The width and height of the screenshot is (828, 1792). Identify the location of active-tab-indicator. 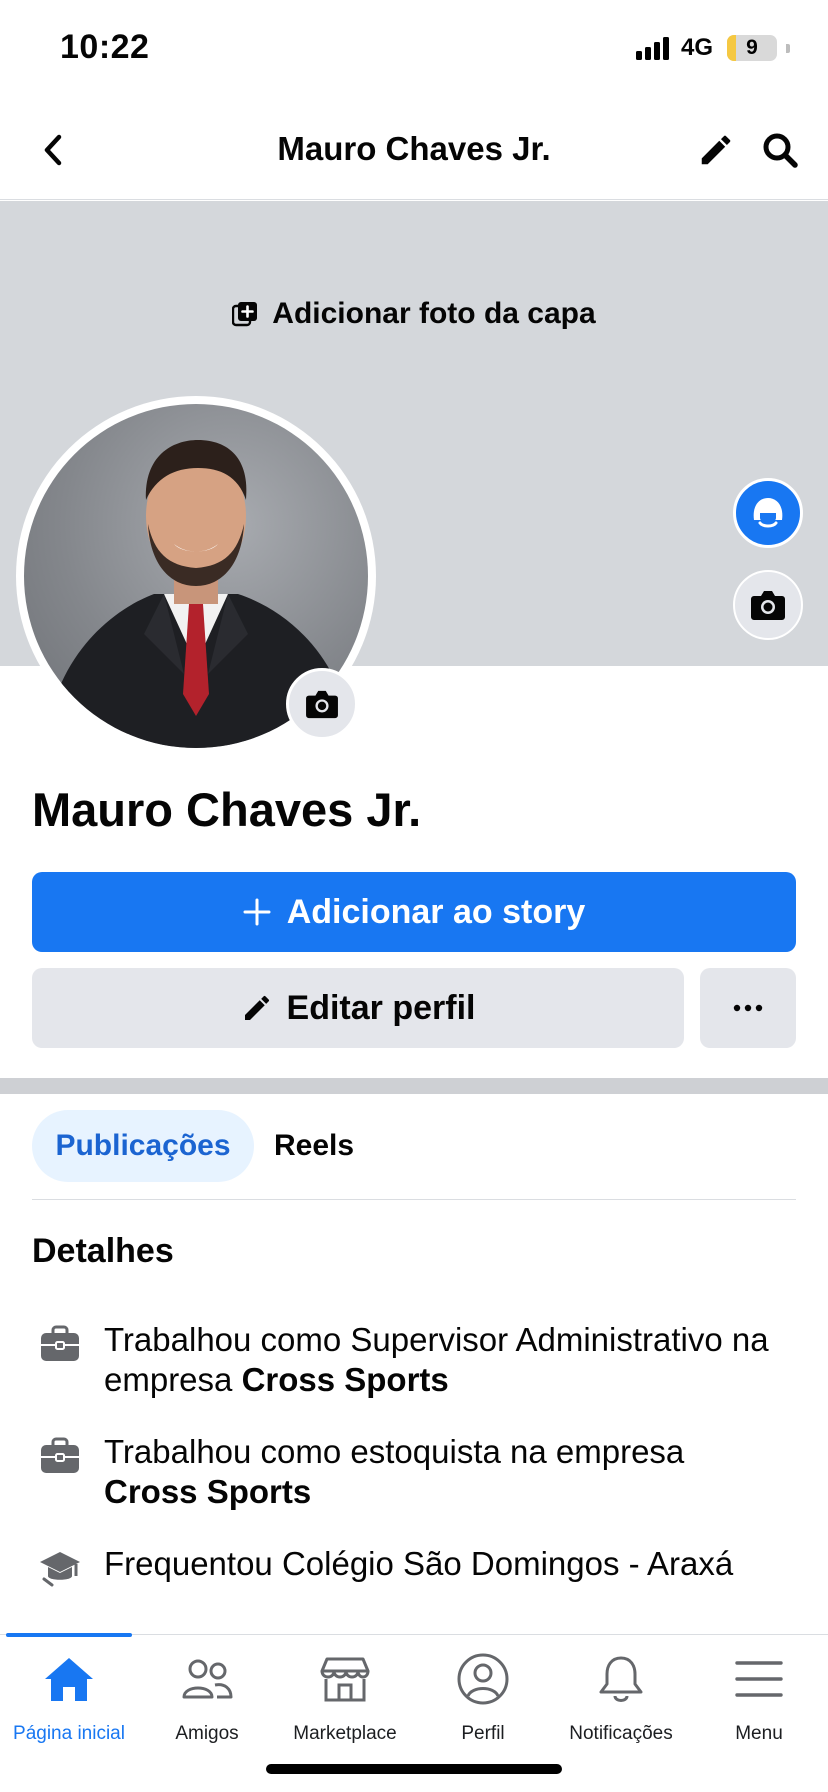
(69, 1635).